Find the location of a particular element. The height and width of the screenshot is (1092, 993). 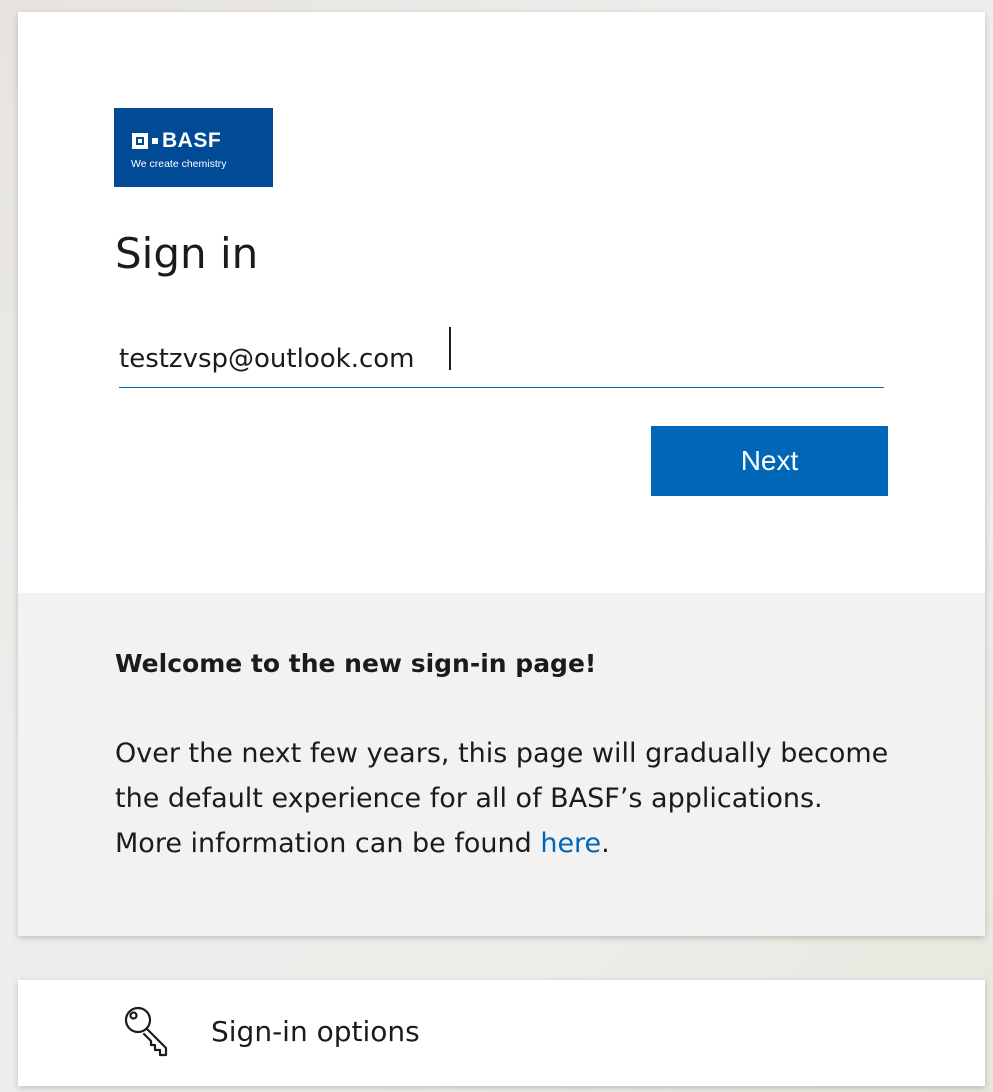

basf-logo-mark: BASF is located at coordinates (177, 140).